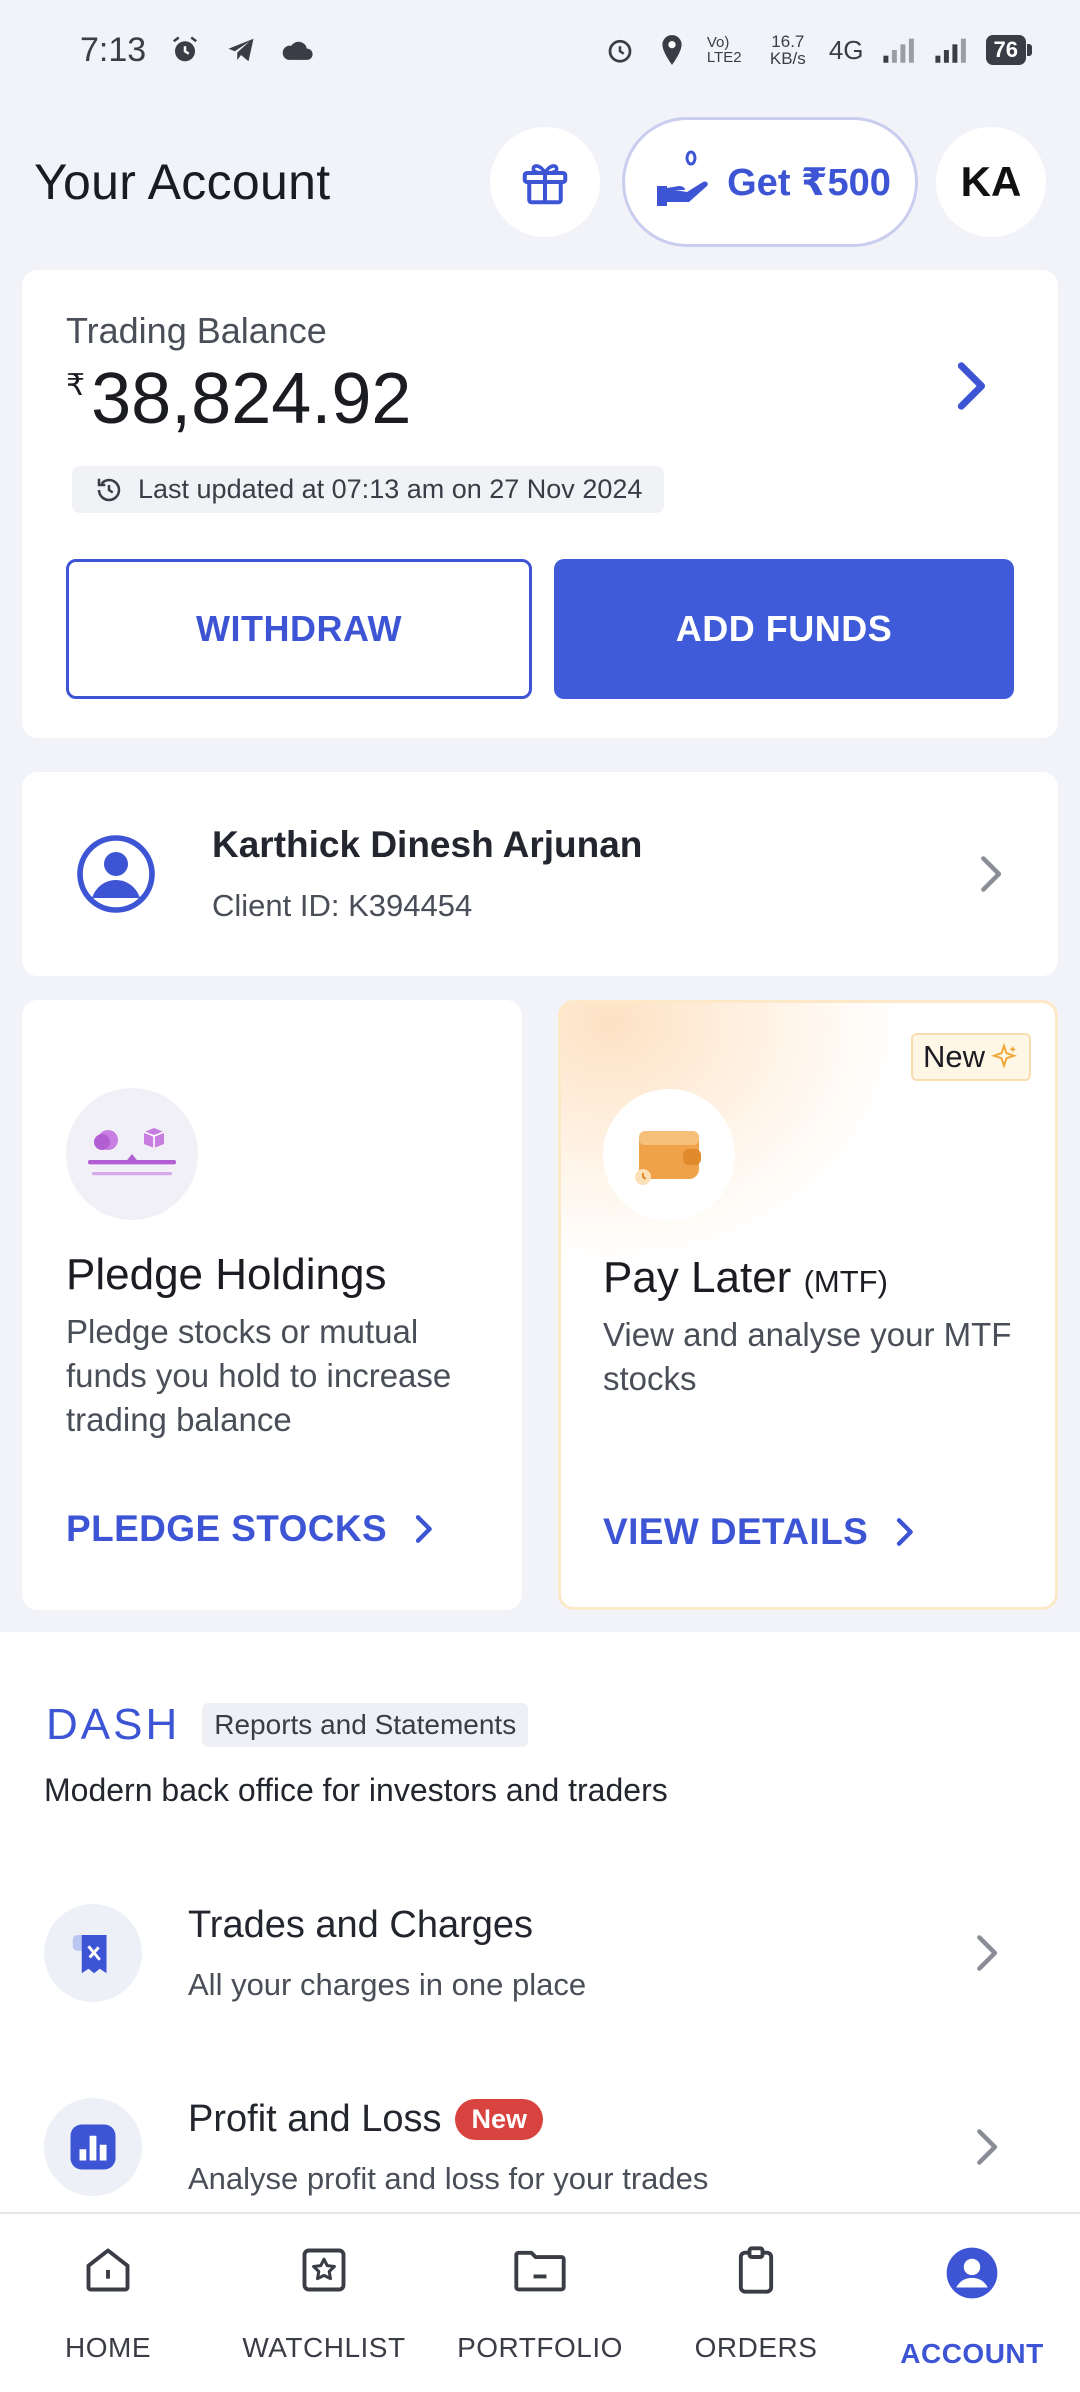 This screenshot has width=1080, height=2392. What do you see at coordinates (540, 50) in the screenshot?
I see `status-bar: 7:13 Vo) LTE2 16.7 KB/s 4G 76` at bounding box center [540, 50].